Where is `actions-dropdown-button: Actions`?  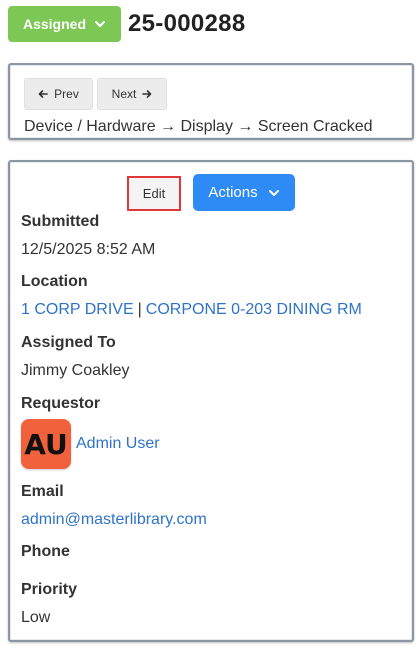
actions-dropdown-button: Actions is located at coordinates (244, 192).